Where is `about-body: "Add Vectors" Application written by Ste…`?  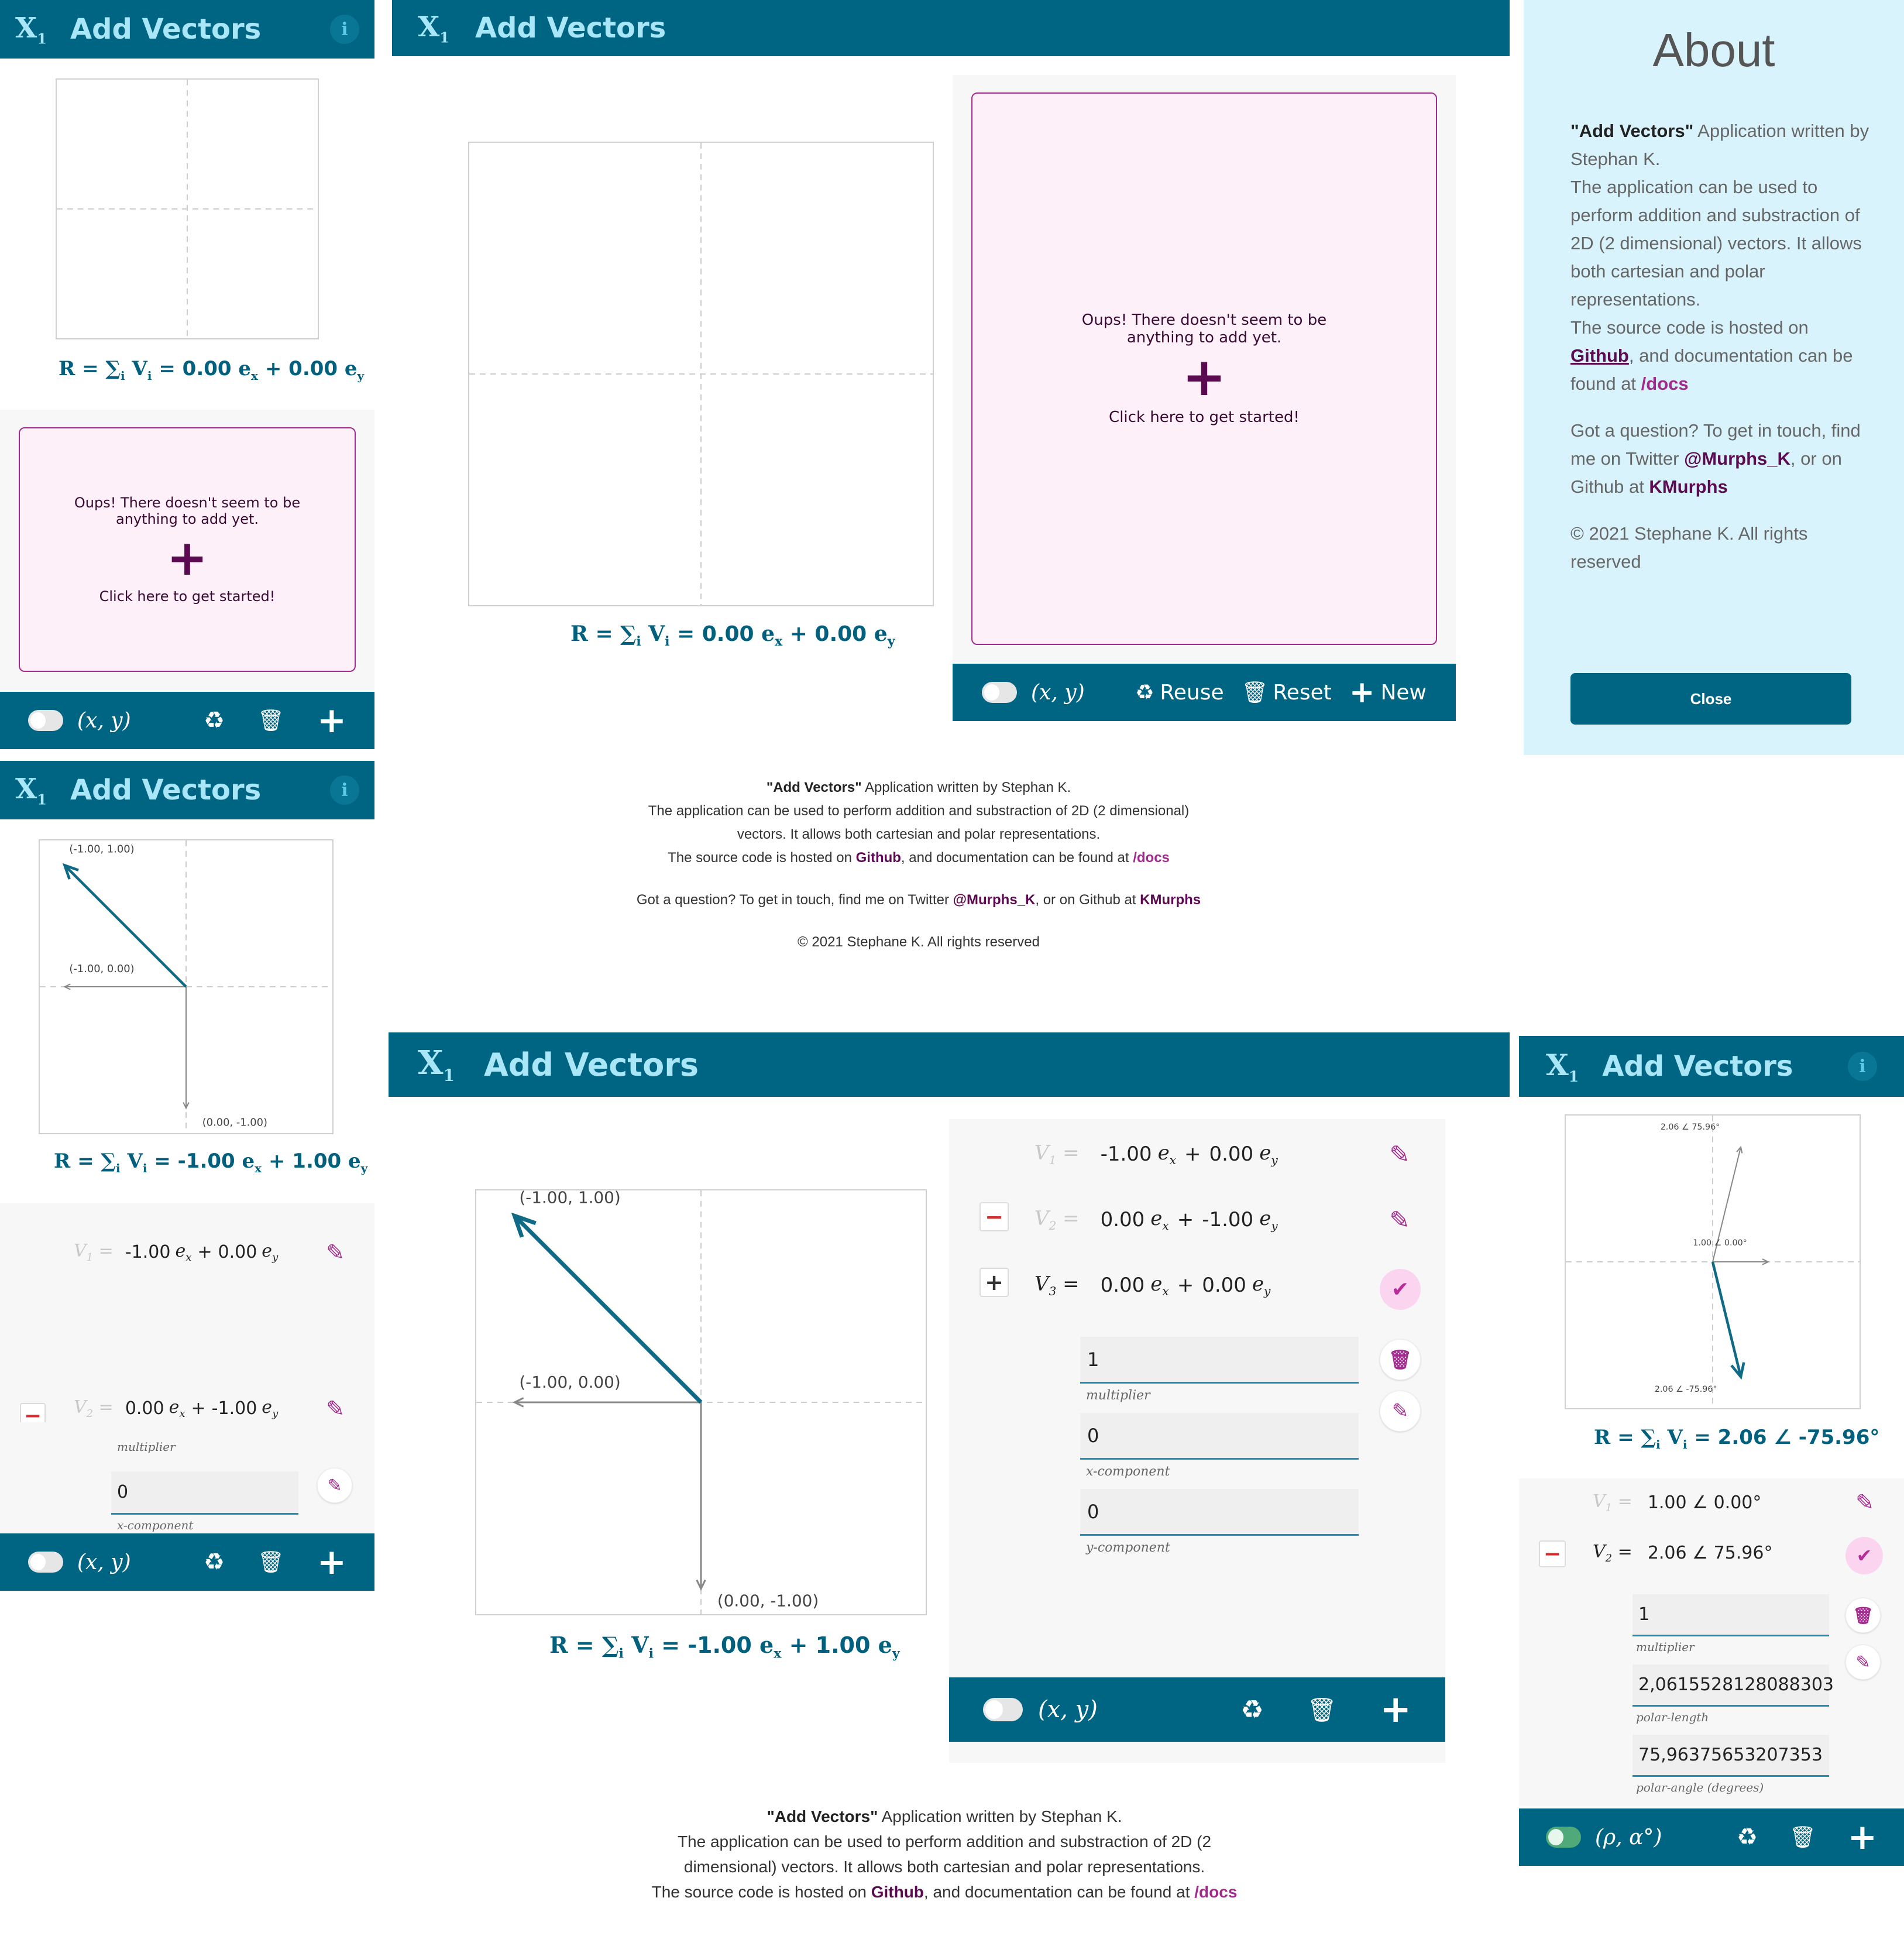 about-body: "Add Vectors" Application written by Ste… is located at coordinates (1722, 346).